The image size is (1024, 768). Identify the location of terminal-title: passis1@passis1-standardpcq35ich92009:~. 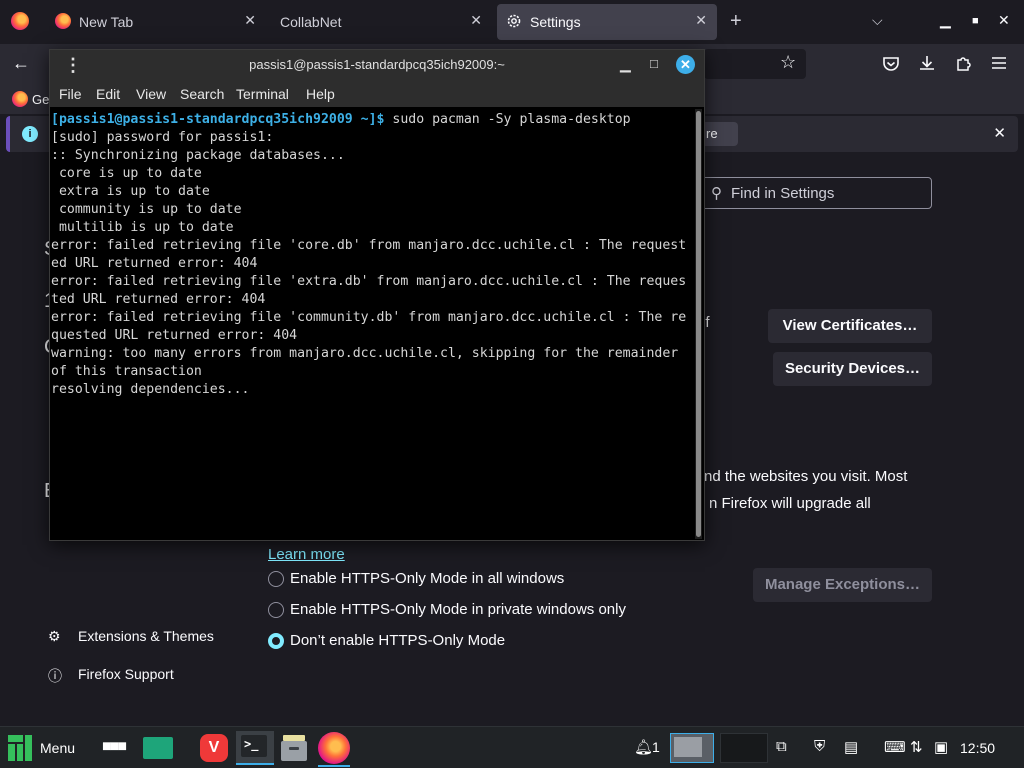
(377, 64).